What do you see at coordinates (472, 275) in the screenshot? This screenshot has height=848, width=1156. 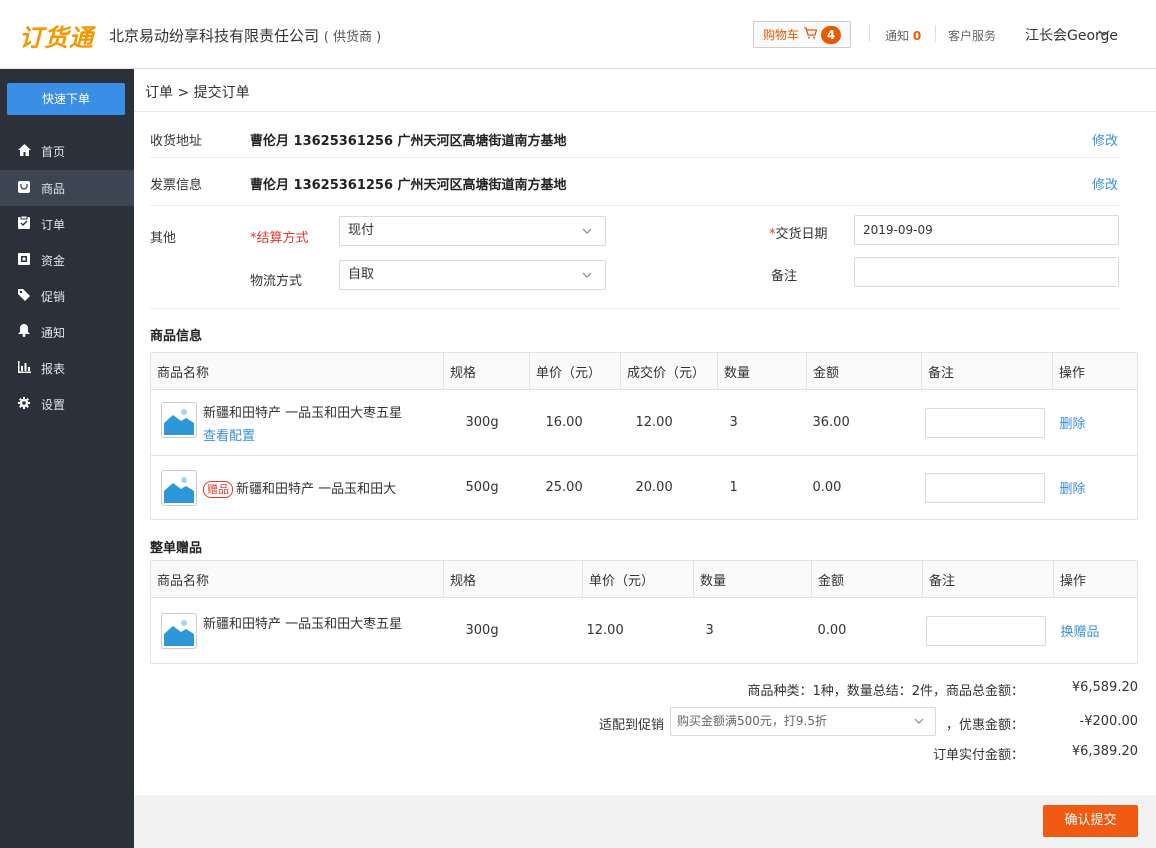 I see `logistics-select: 自取` at bounding box center [472, 275].